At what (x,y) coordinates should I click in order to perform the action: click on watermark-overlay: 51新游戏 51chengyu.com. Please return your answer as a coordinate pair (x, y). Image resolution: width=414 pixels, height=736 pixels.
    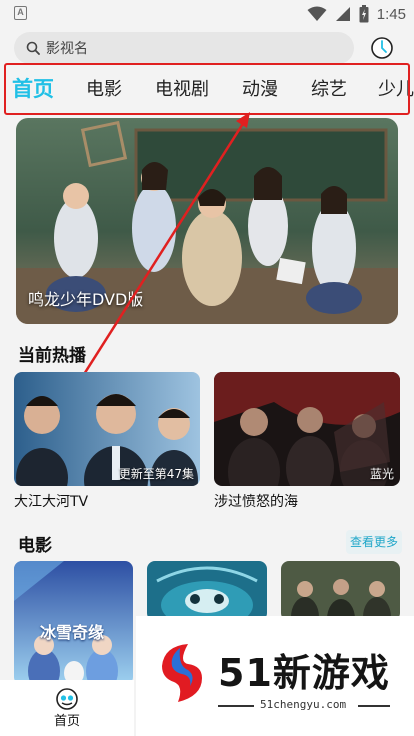
    Looking at the image, I should click on (275, 676).